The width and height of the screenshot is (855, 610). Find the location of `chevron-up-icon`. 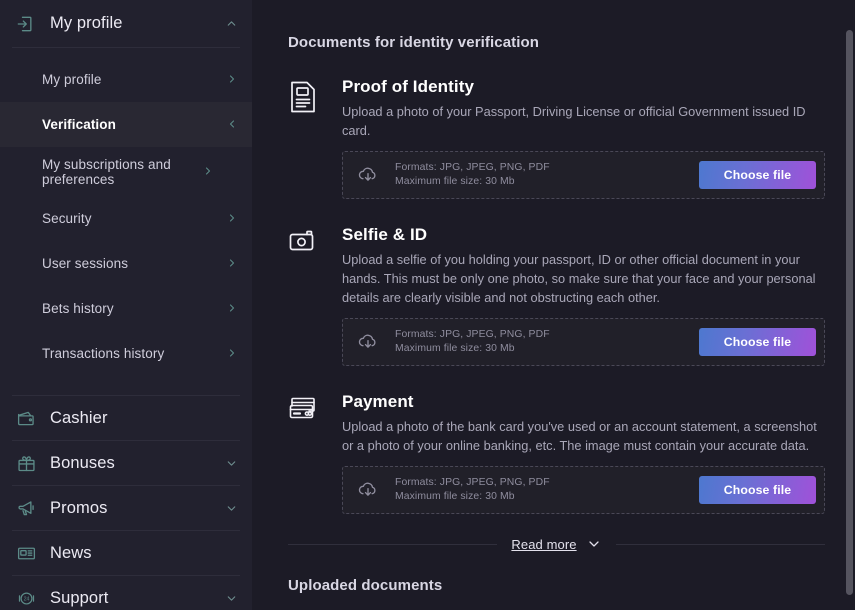

chevron-up-icon is located at coordinates (231, 23).